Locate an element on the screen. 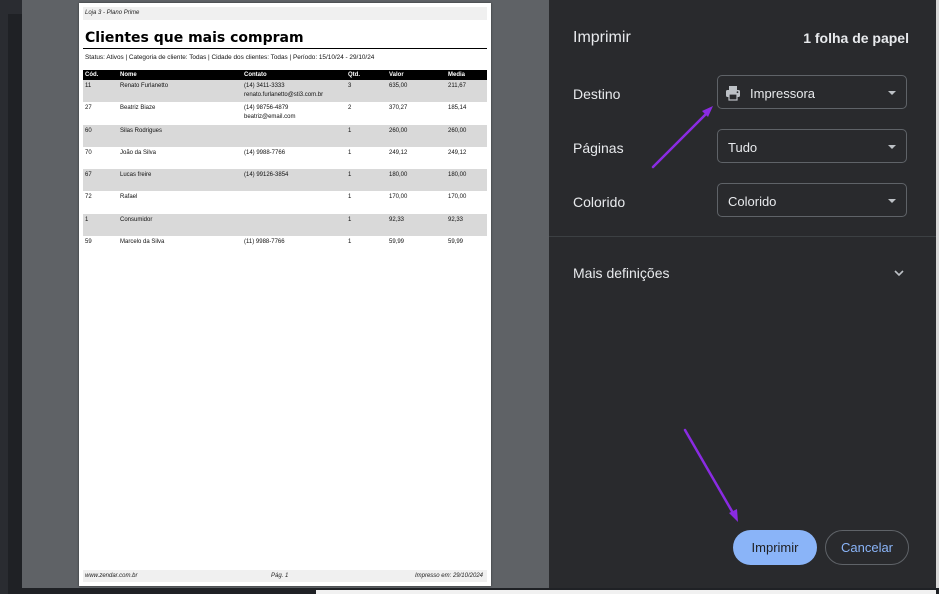 The width and height of the screenshot is (939, 594). cell-nome: João da Silva is located at coordinates (138, 152).